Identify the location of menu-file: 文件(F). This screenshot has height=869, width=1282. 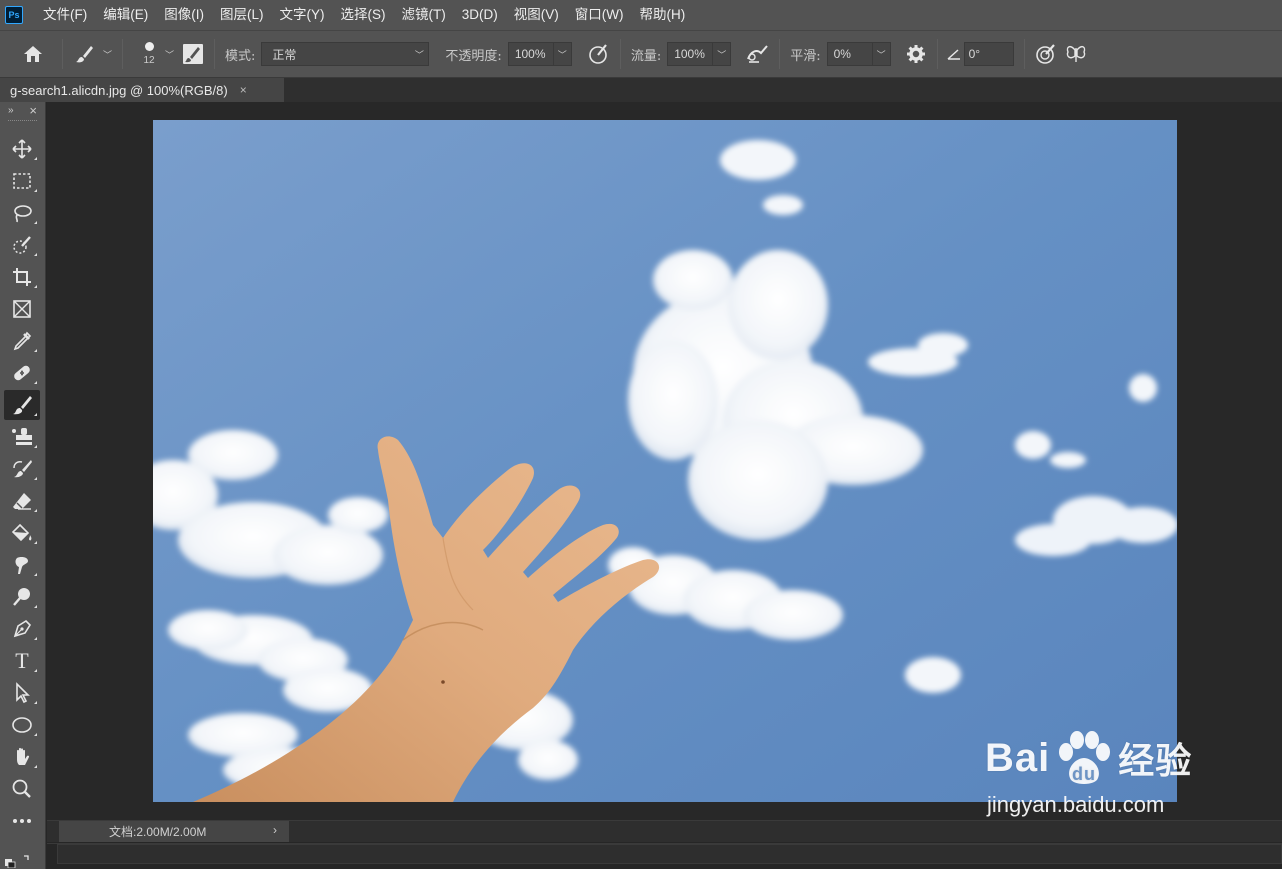
(65, 15).